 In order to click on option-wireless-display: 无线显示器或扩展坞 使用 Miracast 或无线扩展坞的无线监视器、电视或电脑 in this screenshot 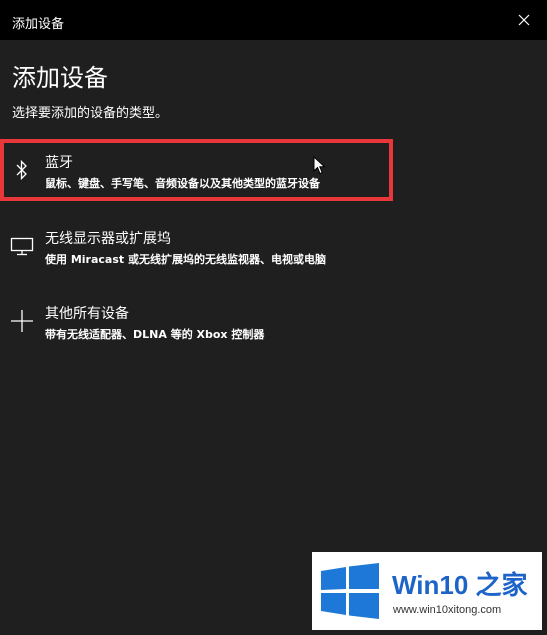, I will do `click(273, 248)`.